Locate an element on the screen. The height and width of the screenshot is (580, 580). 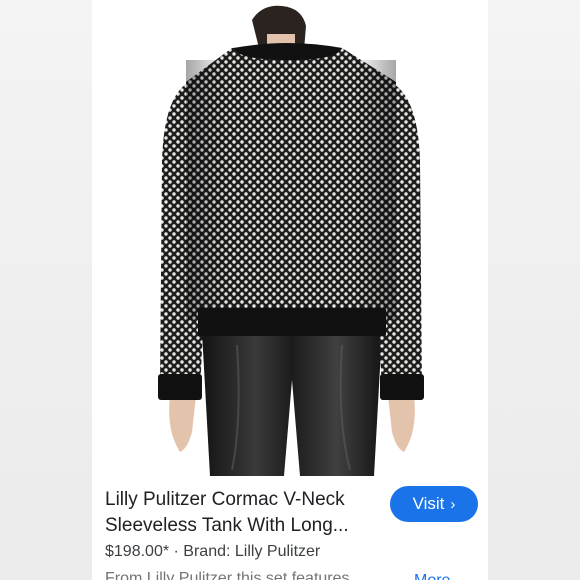
more-label: More is located at coordinates (432, 576).